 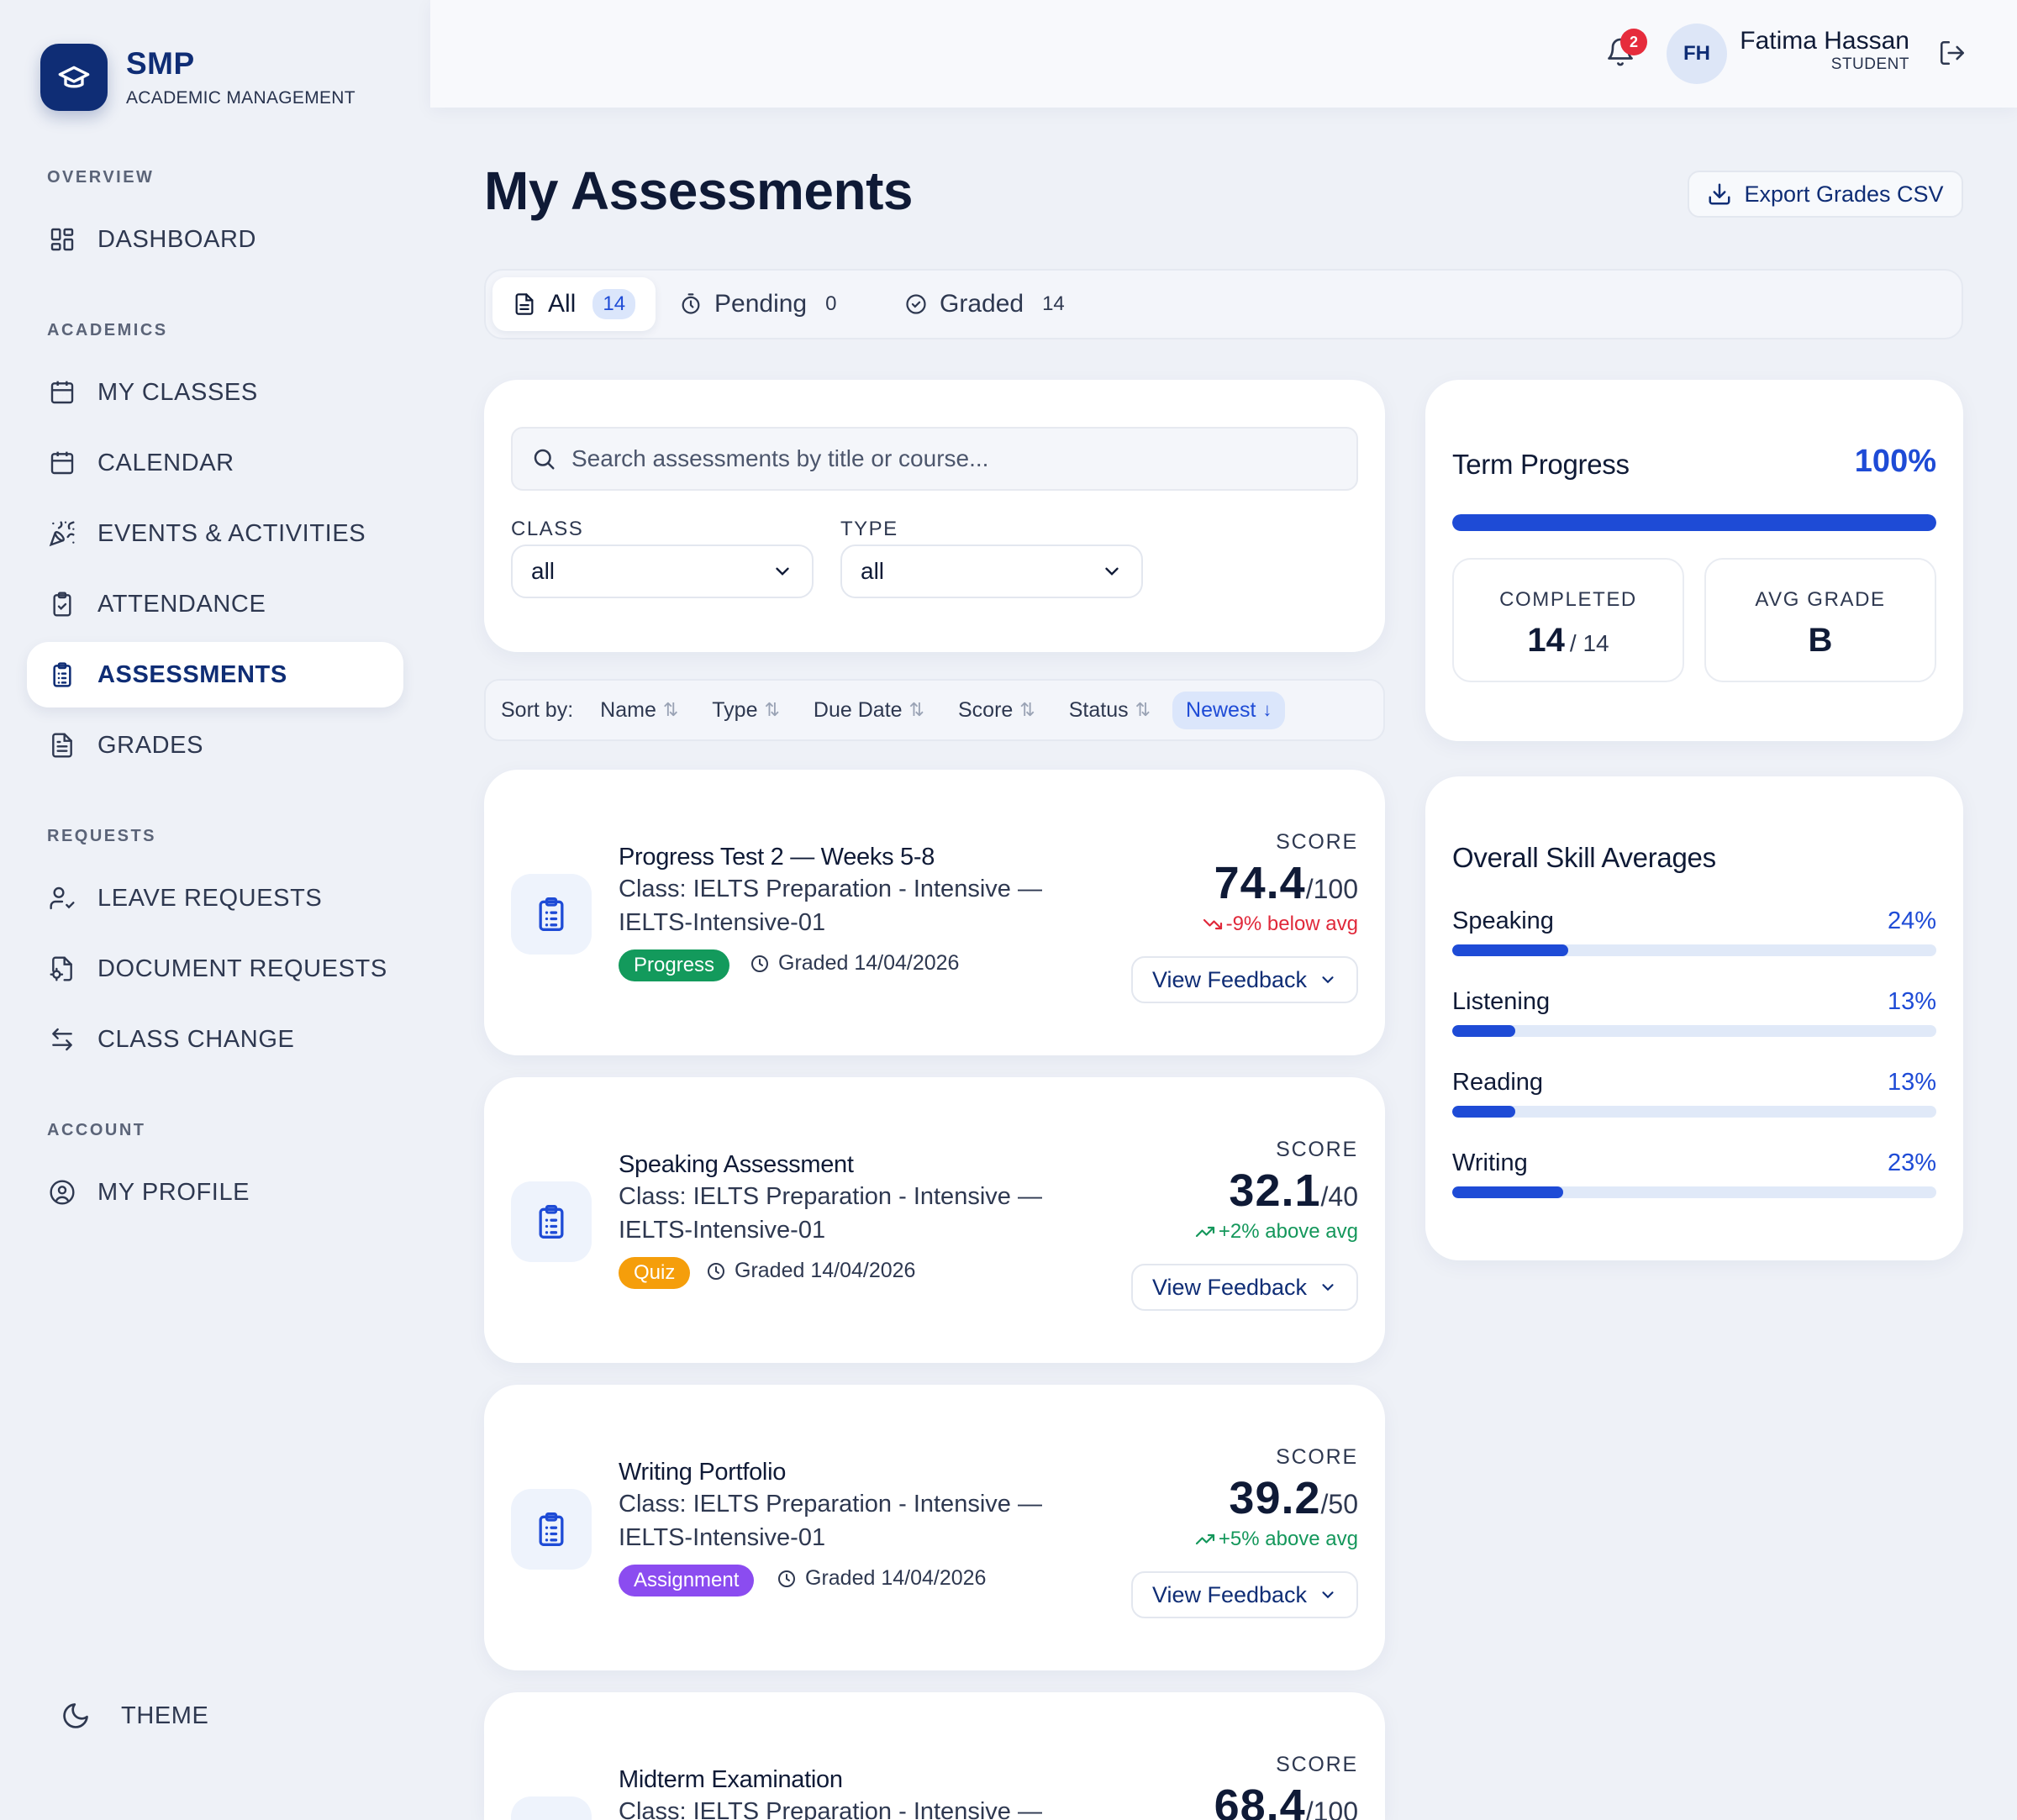 What do you see at coordinates (873, 571) in the screenshot?
I see `type-select-value: all` at bounding box center [873, 571].